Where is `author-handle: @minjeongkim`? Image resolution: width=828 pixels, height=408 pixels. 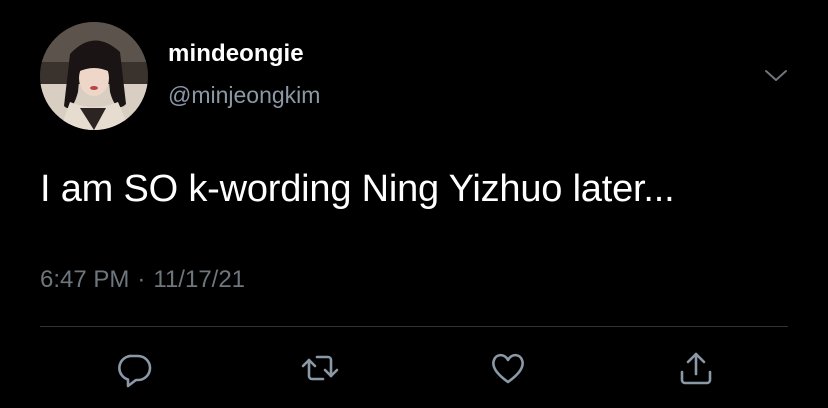
author-handle: @minjeongkim is located at coordinates (244, 95).